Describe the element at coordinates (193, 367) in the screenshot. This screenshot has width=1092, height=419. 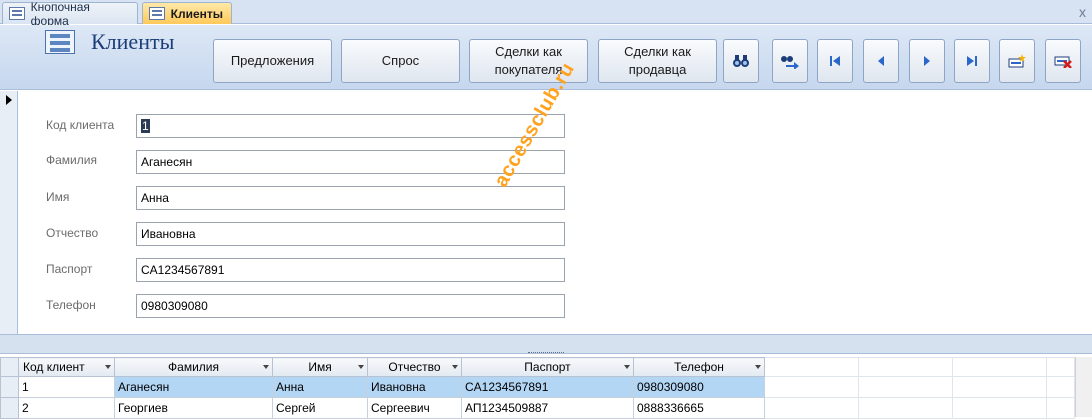
I see `column-header-surname: Фамилия` at that location.